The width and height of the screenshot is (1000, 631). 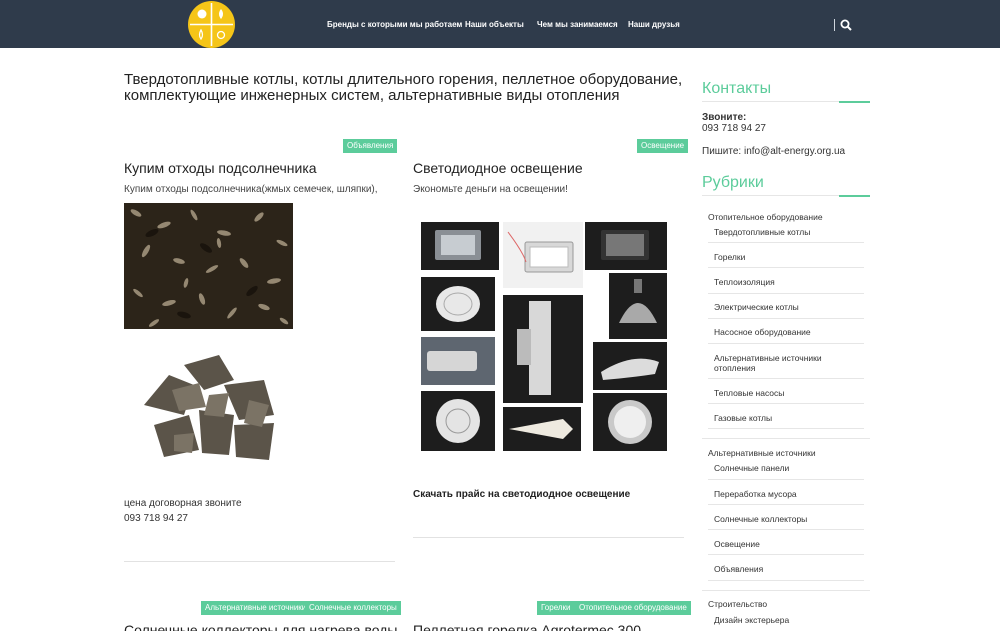 What do you see at coordinates (724, 117) in the screenshot?
I see `call-label: Звоните:` at bounding box center [724, 117].